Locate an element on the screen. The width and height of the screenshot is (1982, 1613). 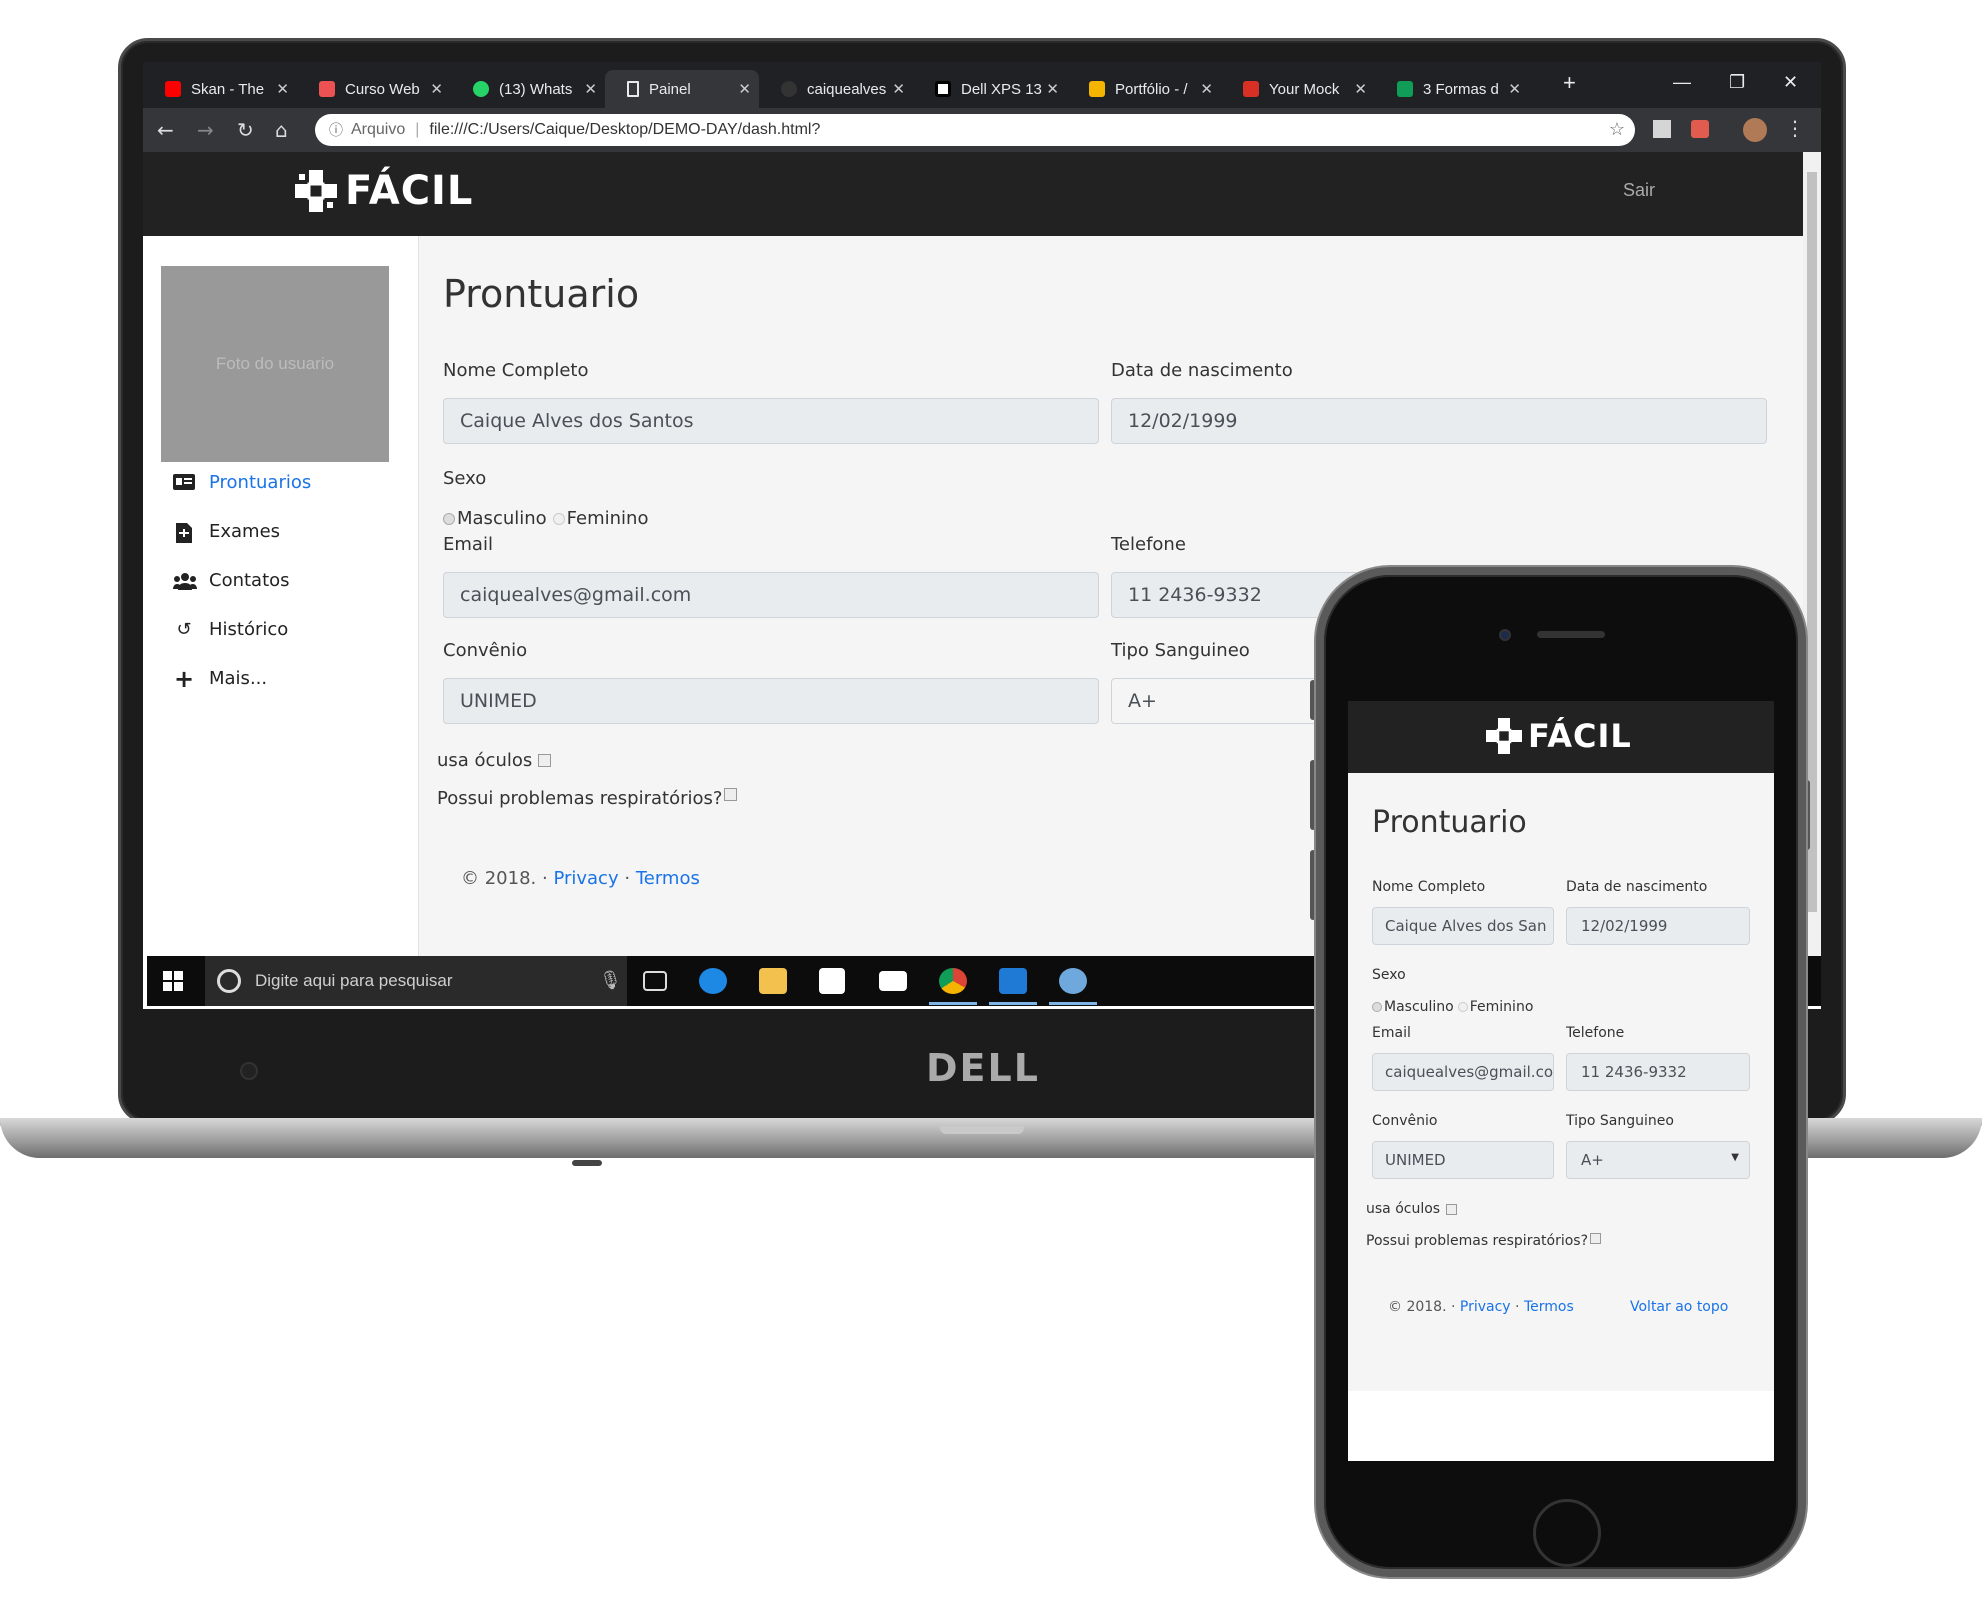
back-arrow-icon: ← is located at coordinates (165, 130).